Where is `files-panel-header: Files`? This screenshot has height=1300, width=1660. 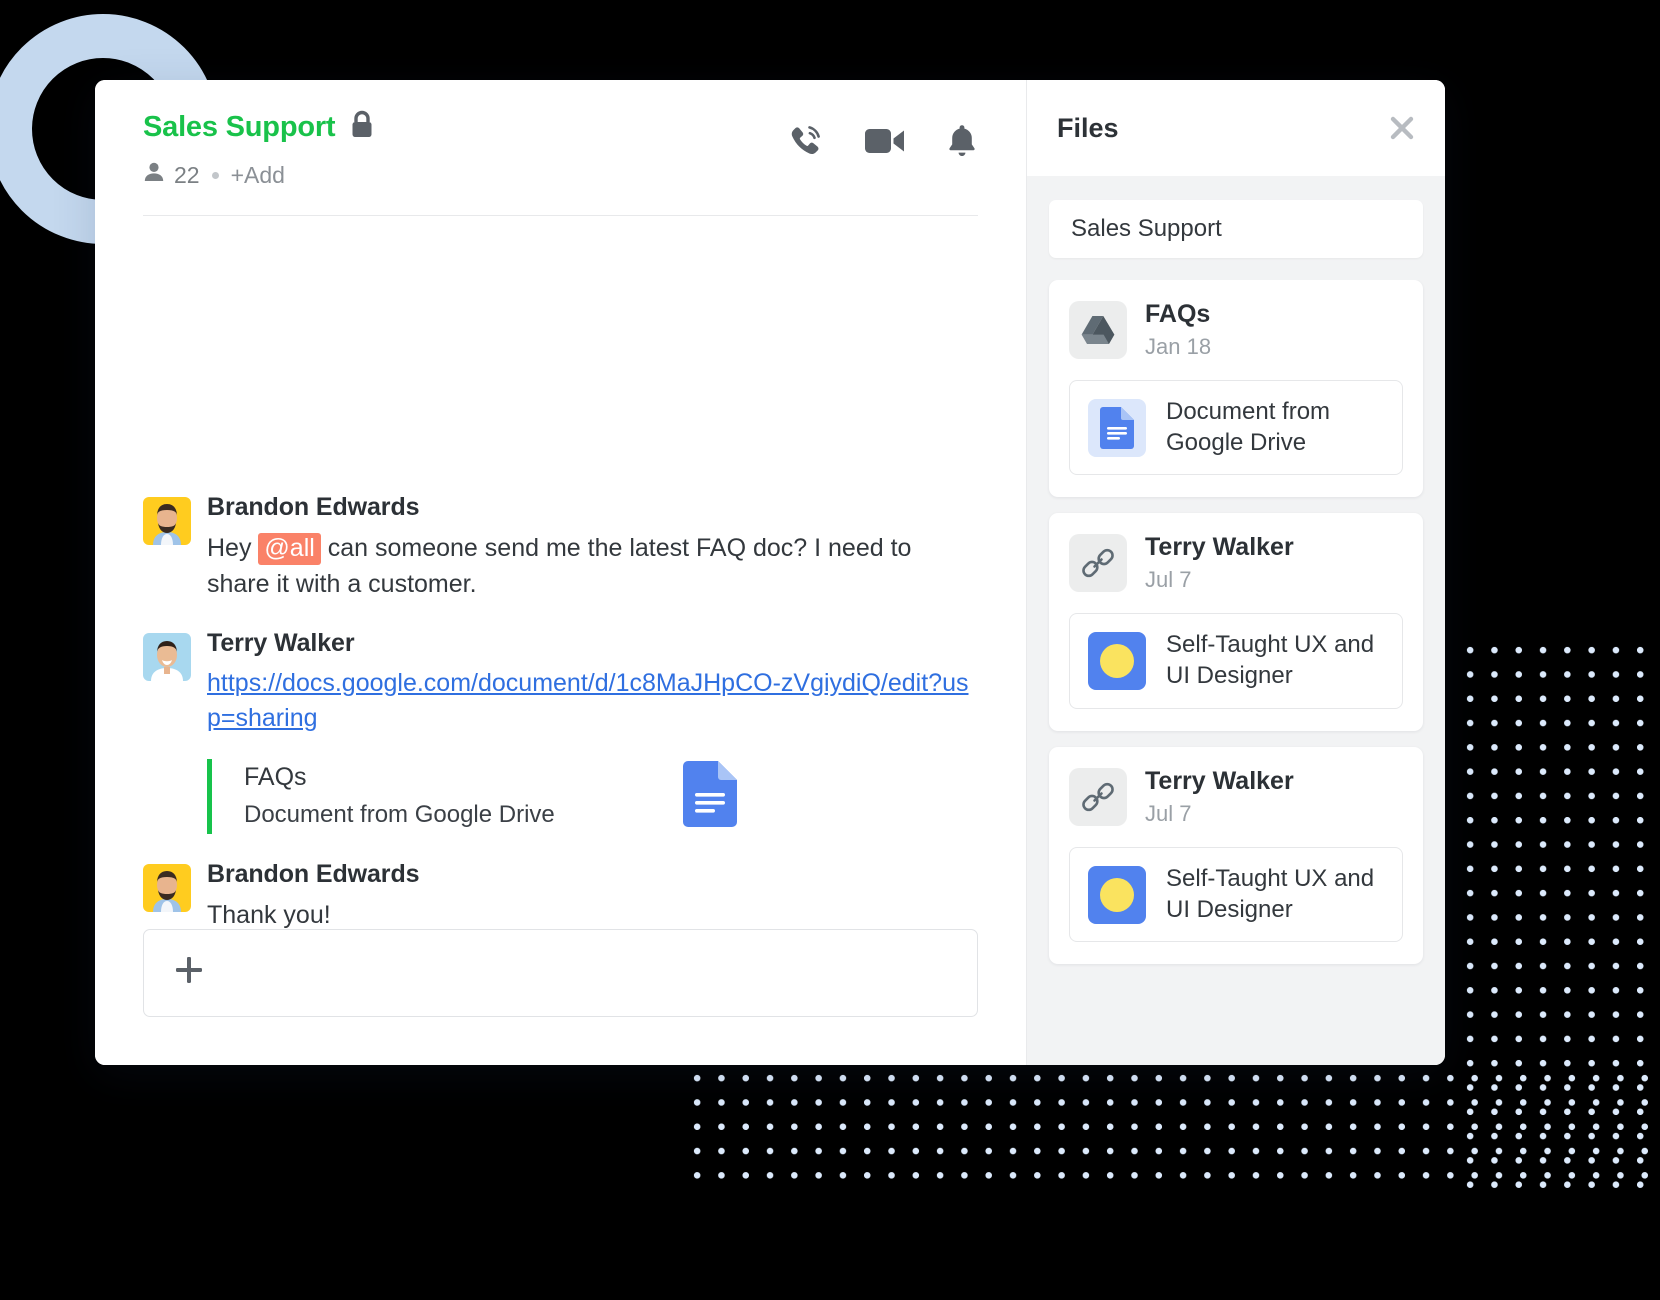
files-panel-header: Files is located at coordinates (1236, 128).